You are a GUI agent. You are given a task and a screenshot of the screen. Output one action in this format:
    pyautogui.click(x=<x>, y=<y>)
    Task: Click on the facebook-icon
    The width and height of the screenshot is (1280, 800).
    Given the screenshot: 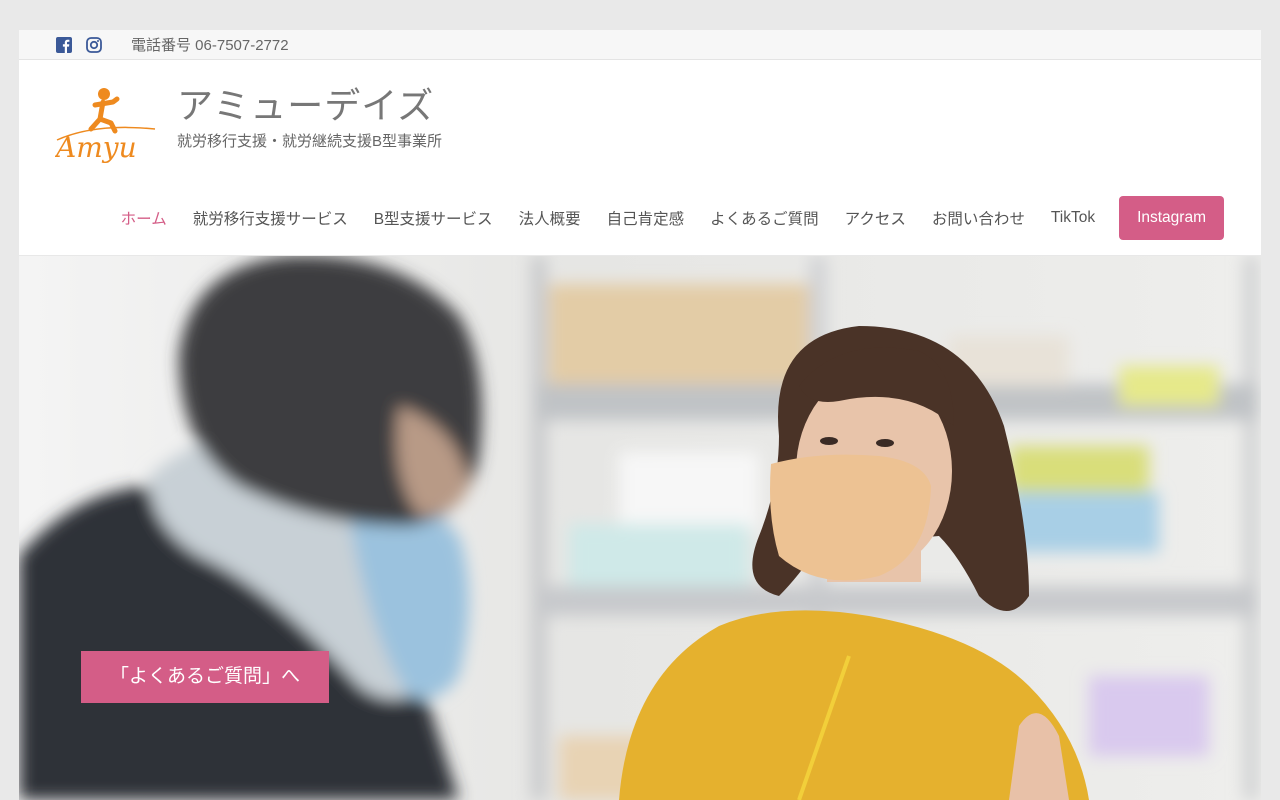 What is the action you would take?
    pyautogui.click(x=64, y=44)
    